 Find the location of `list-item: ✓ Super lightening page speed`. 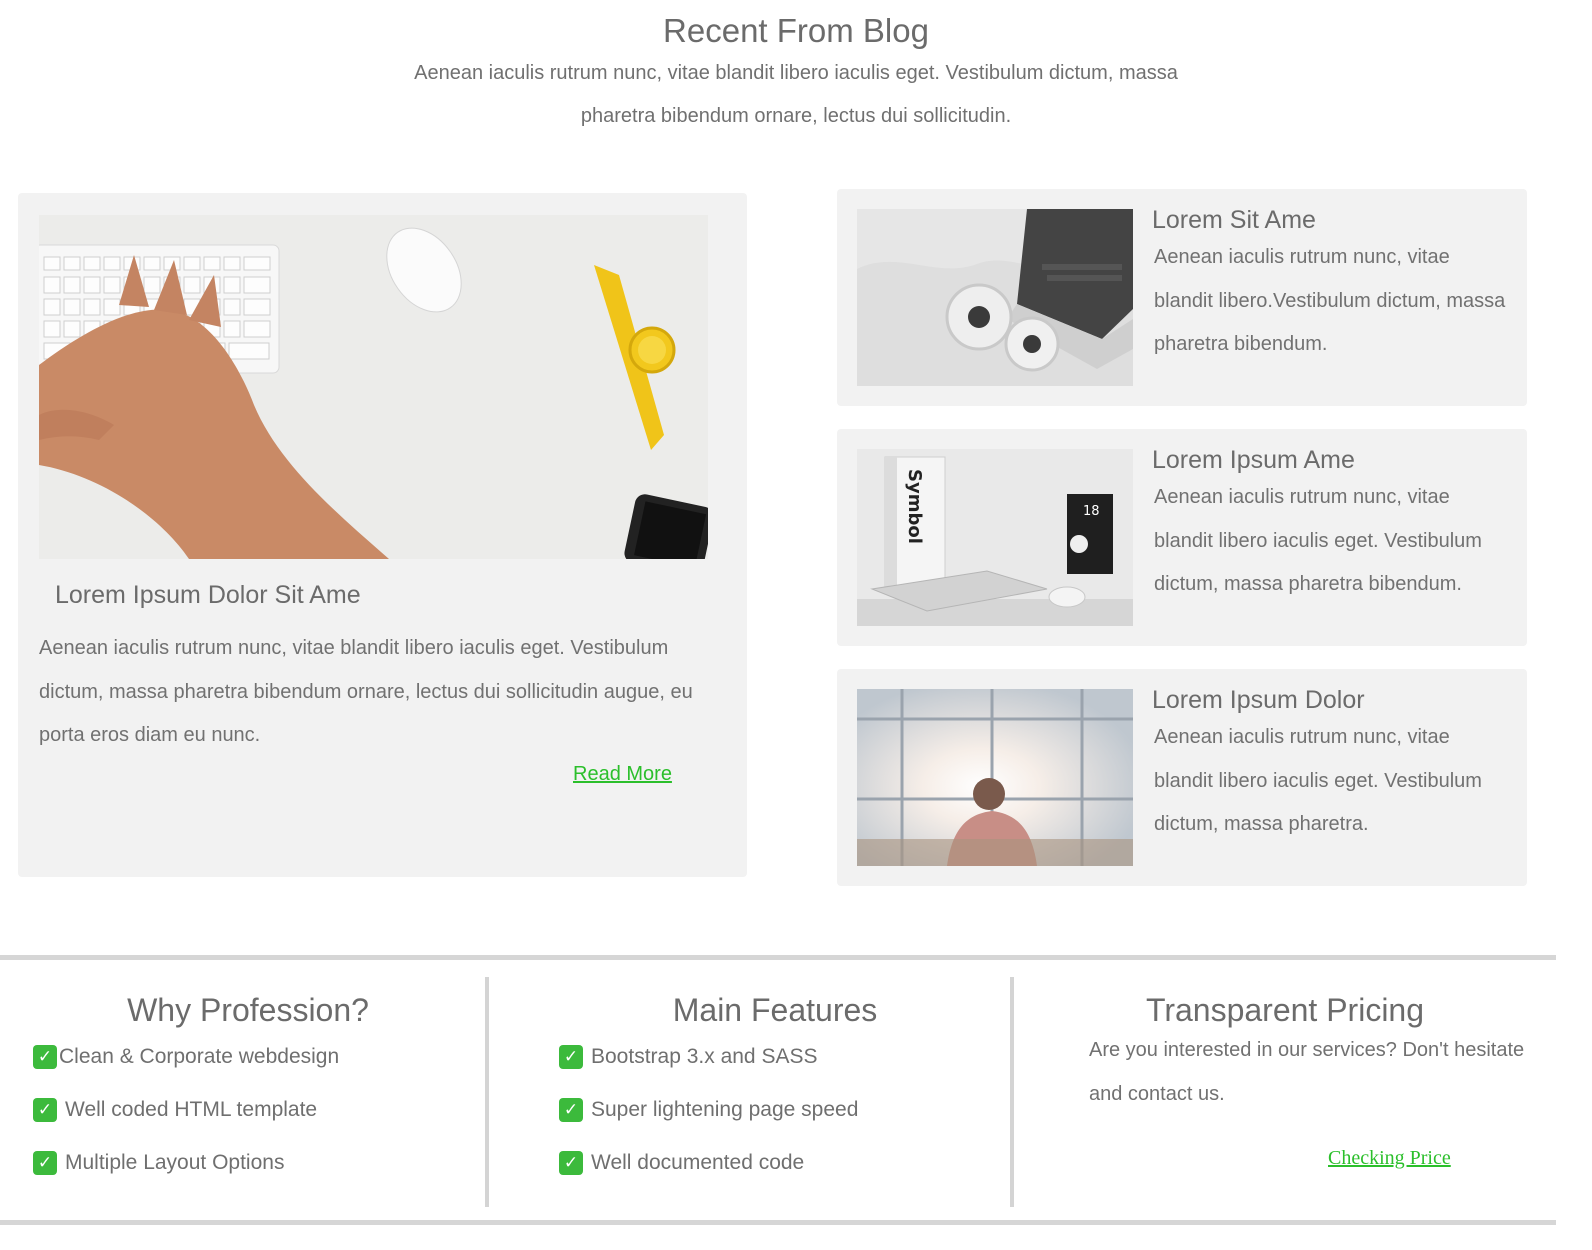

list-item: ✓ Super lightening page speed is located at coordinates (708, 1110).